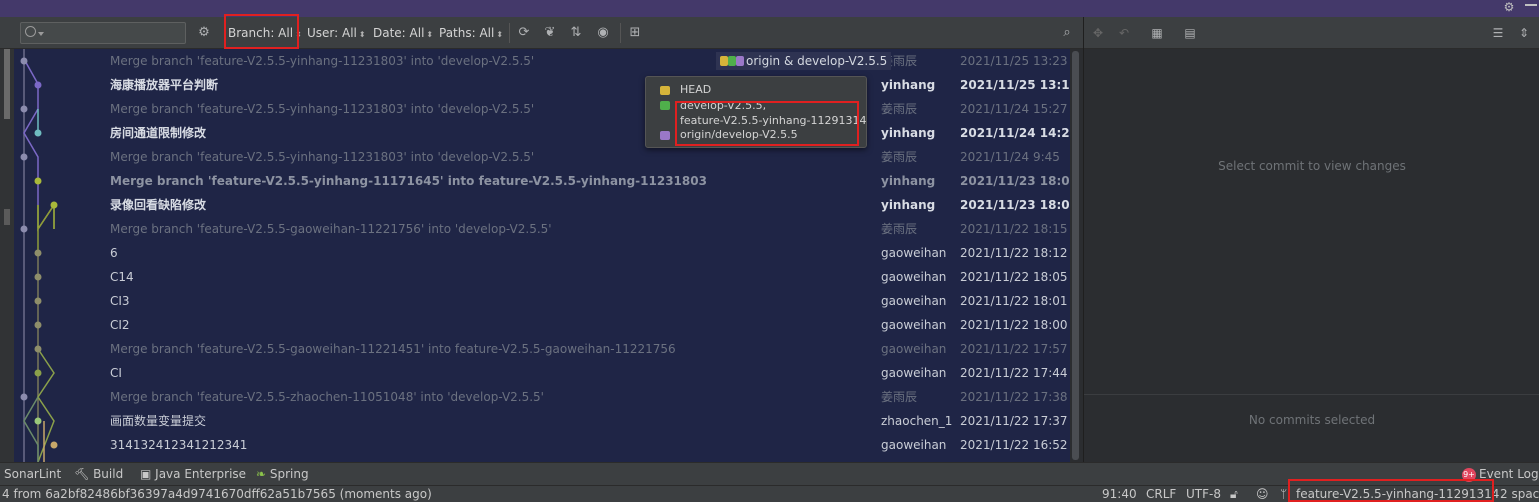 This screenshot has height=502, width=1539. Describe the element at coordinates (1262, 494) in the screenshot. I see `inspector-icon: ☺` at that location.